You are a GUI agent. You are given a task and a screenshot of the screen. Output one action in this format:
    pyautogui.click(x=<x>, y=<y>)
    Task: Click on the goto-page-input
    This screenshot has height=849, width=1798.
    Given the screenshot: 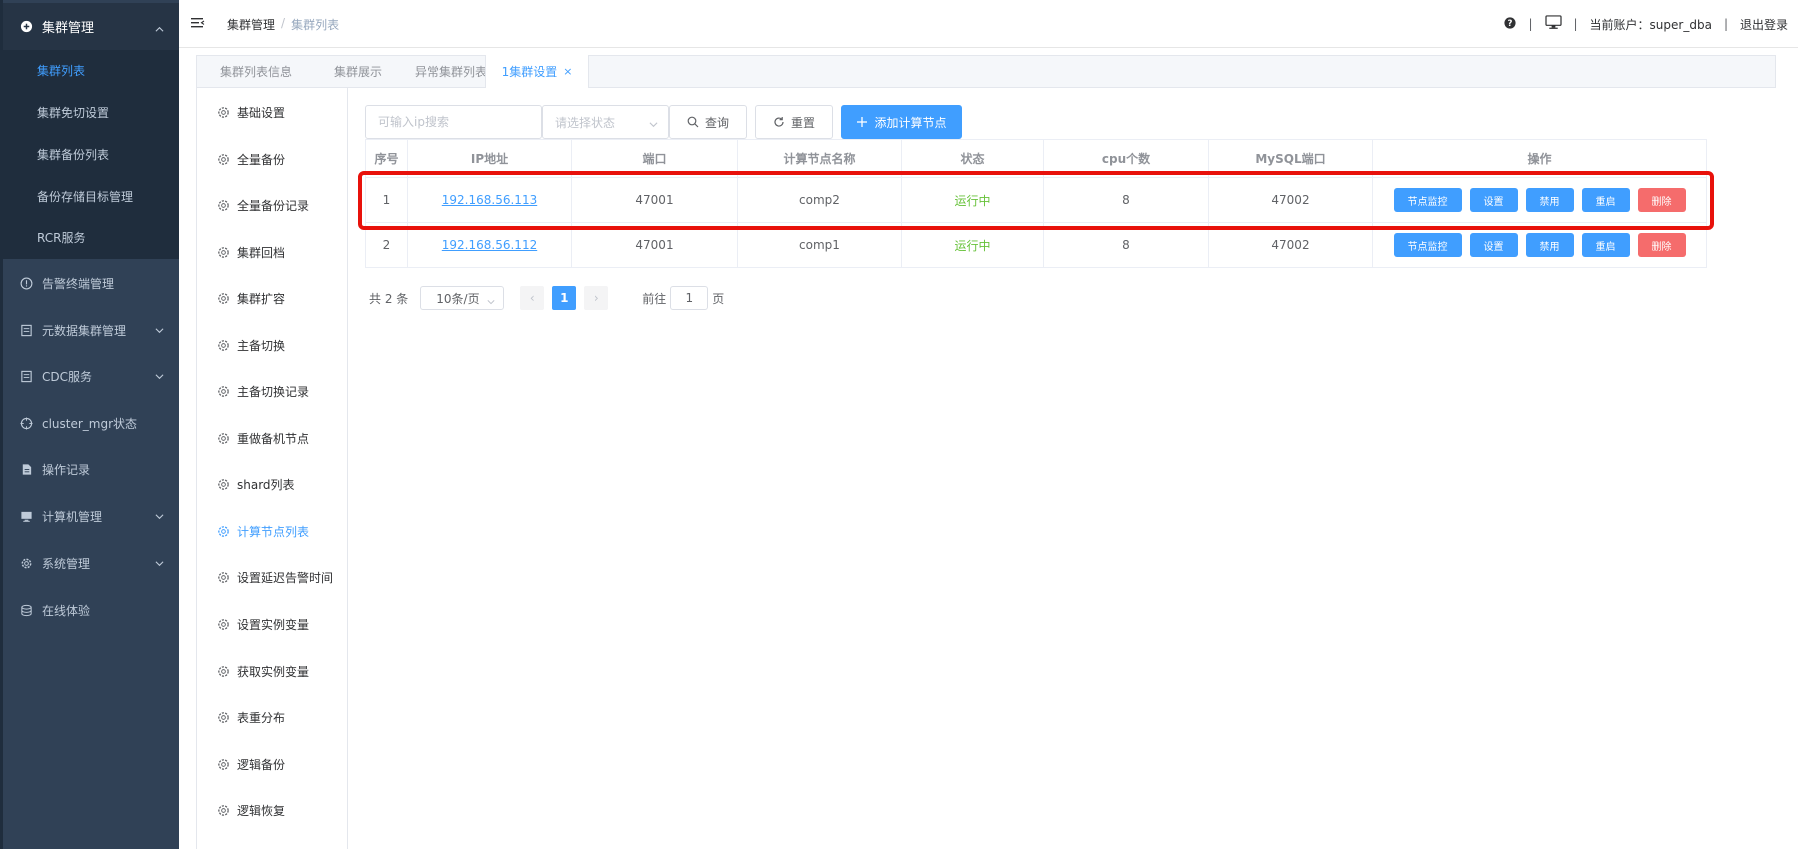 What is the action you would take?
    pyautogui.click(x=689, y=298)
    